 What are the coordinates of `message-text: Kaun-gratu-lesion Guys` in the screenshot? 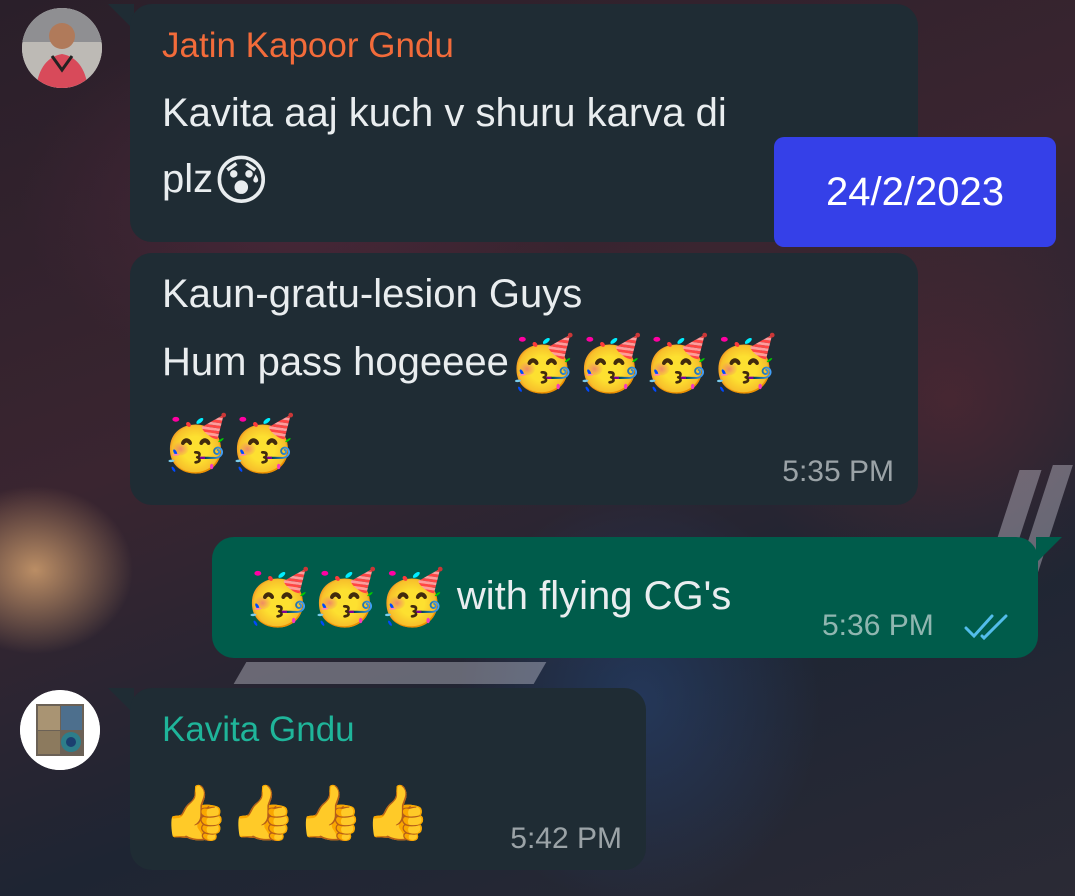 It's located at (372, 294).